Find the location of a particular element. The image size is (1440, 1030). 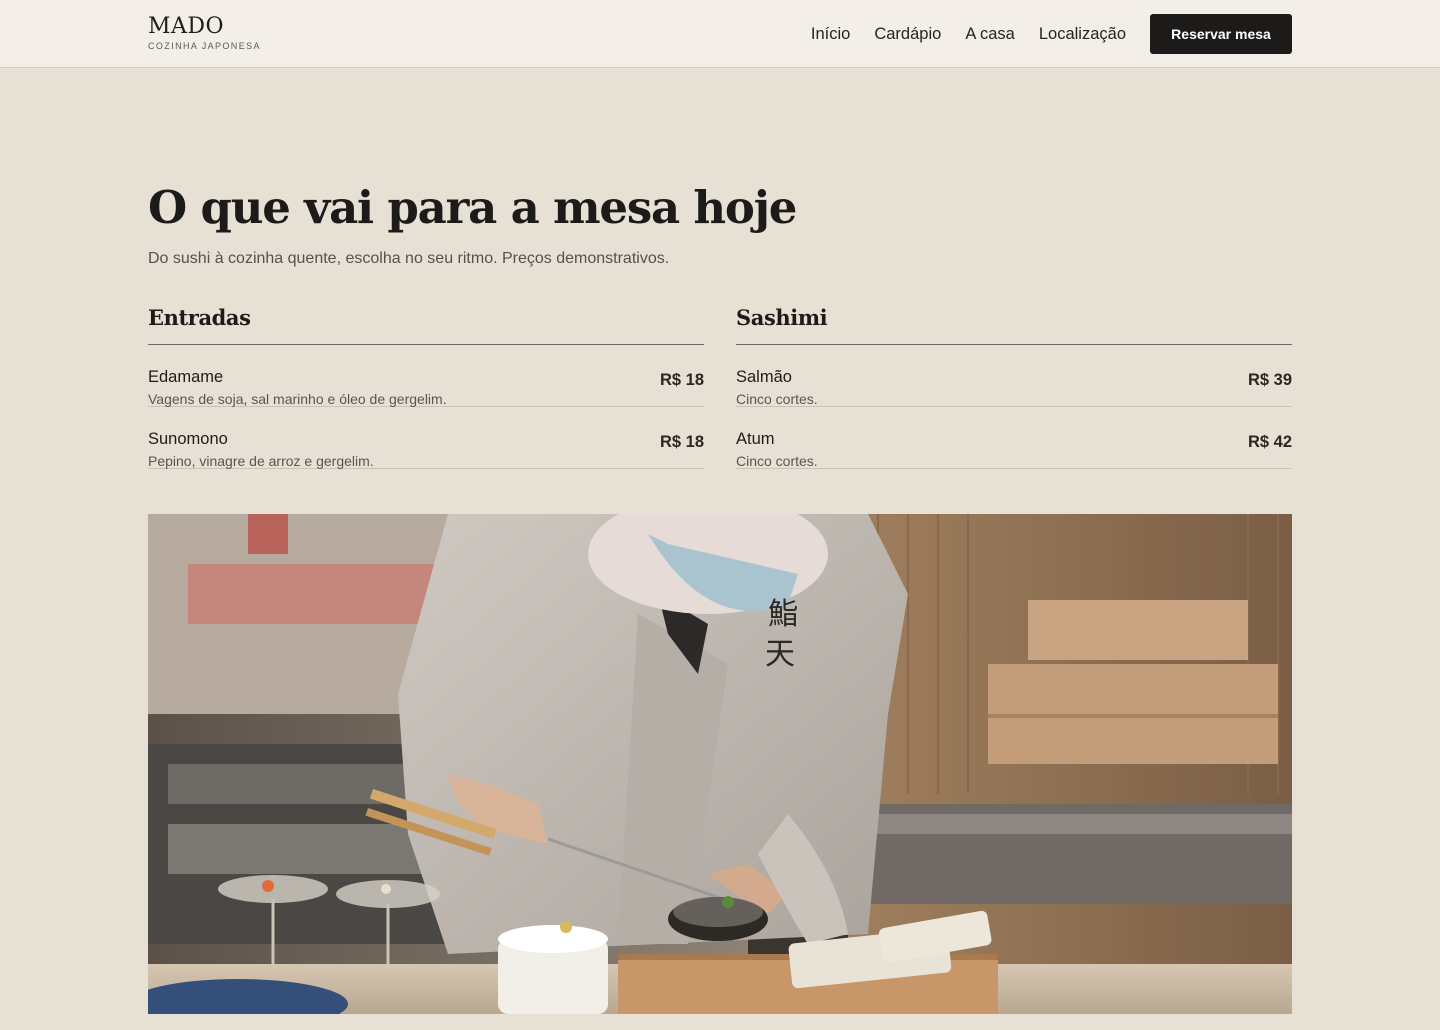

brand-tagline: COZINHA JAPONESA is located at coordinates (204, 46).